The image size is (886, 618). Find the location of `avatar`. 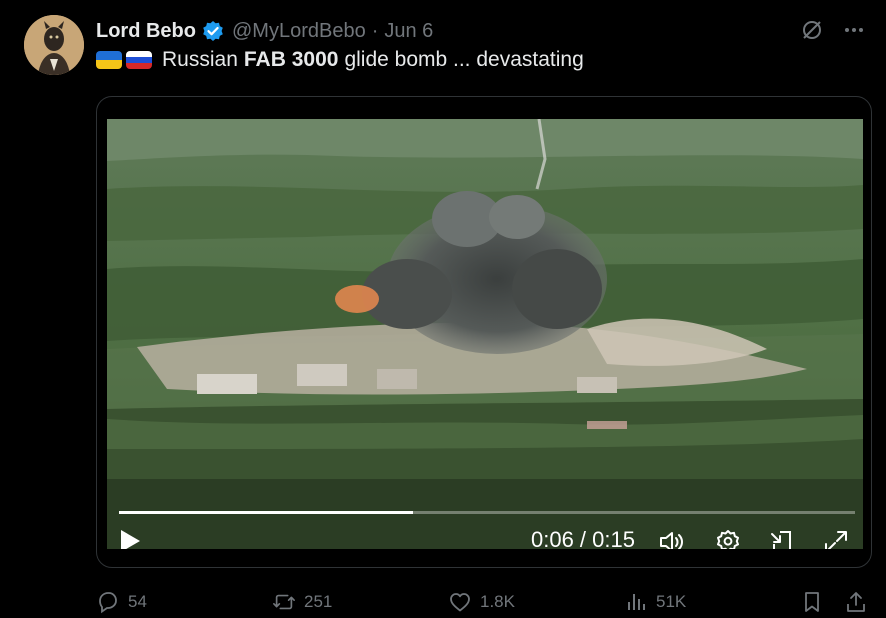

avatar is located at coordinates (54, 45).